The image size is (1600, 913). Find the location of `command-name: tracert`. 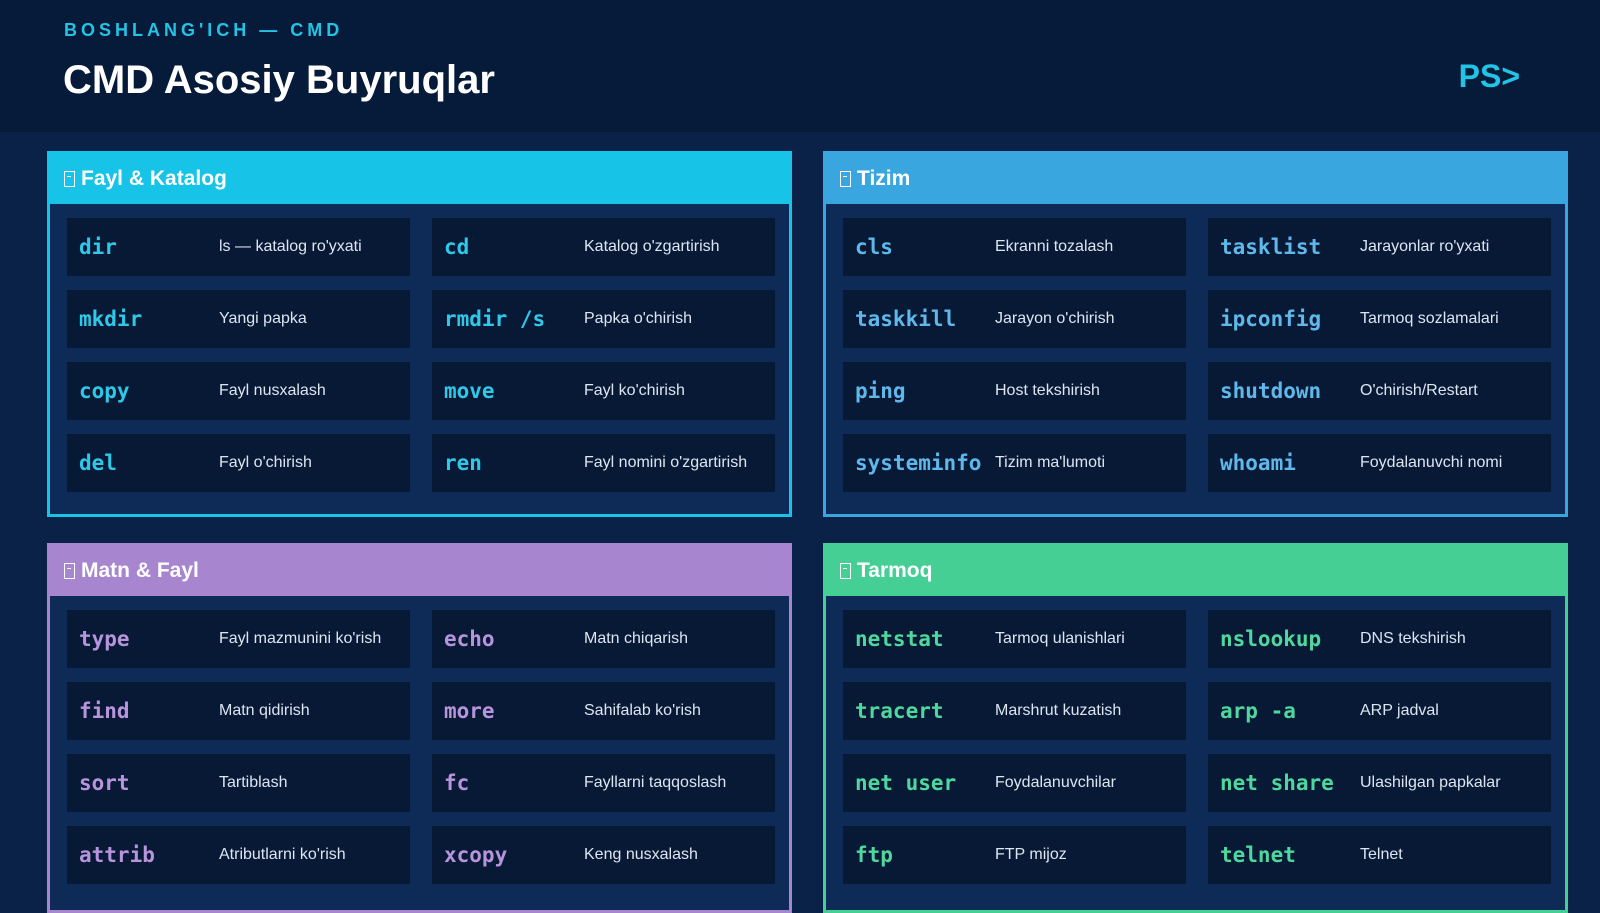

command-name: tracert is located at coordinates (899, 711).